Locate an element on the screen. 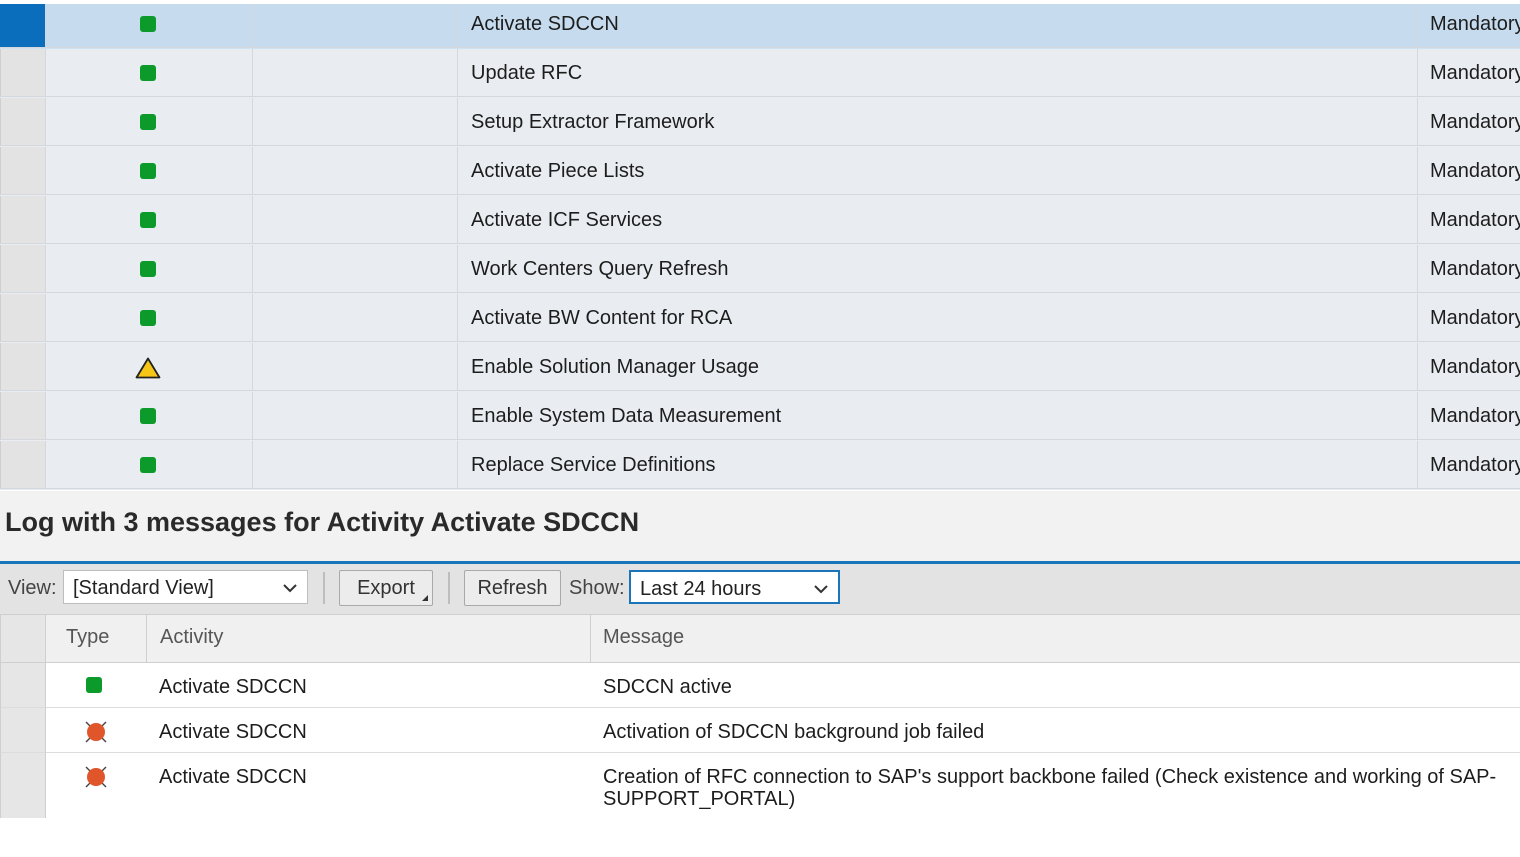 The height and width of the screenshot is (857, 1520). activity-name: Activate SDCCN is located at coordinates (545, 24).